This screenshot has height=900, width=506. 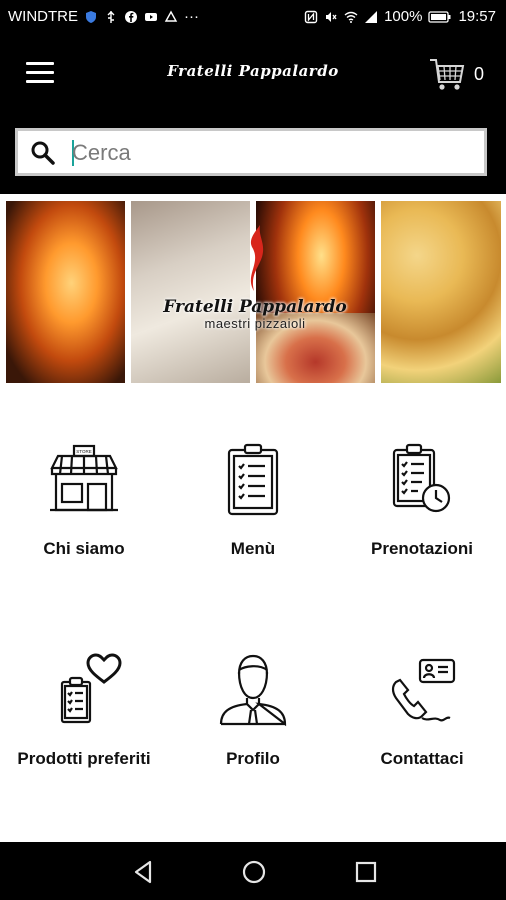 What do you see at coordinates (111, 16) in the screenshot?
I see `usb-icon` at bounding box center [111, 16].